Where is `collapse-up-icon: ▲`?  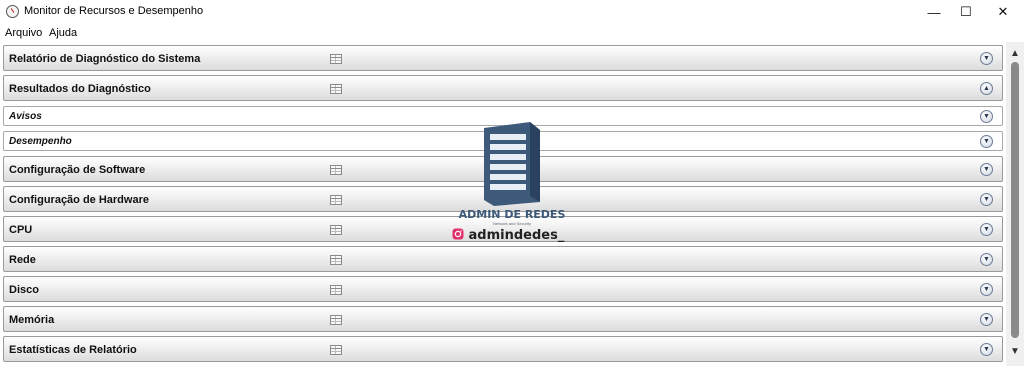 collapse-up-icon: ▲ is located at coordinates (986, 88).